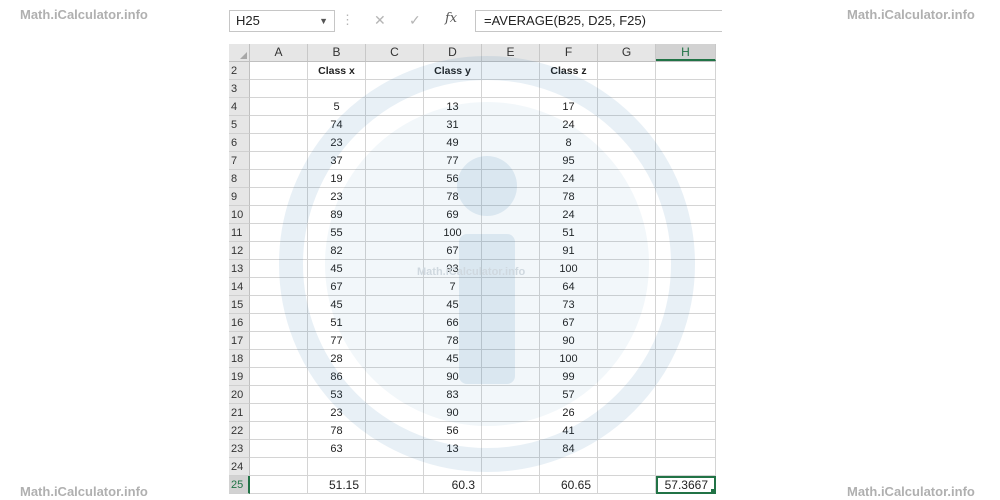  I want to click on cell-c16, so click(395, 323).